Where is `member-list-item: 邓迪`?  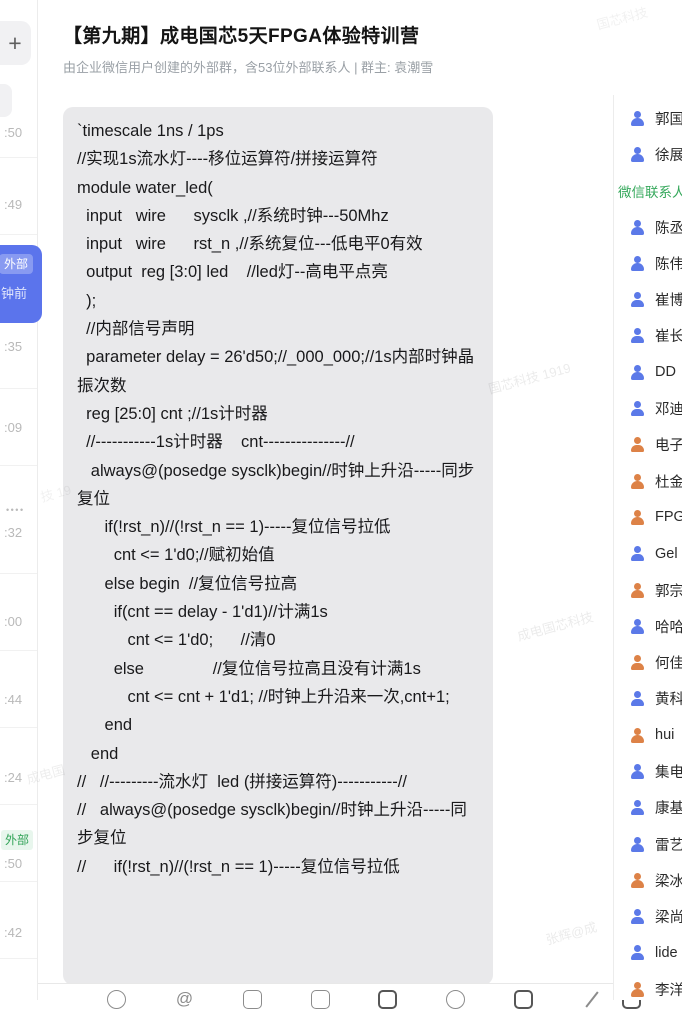 member-list-item: 邓迪 is located at coordinates (648, 408).